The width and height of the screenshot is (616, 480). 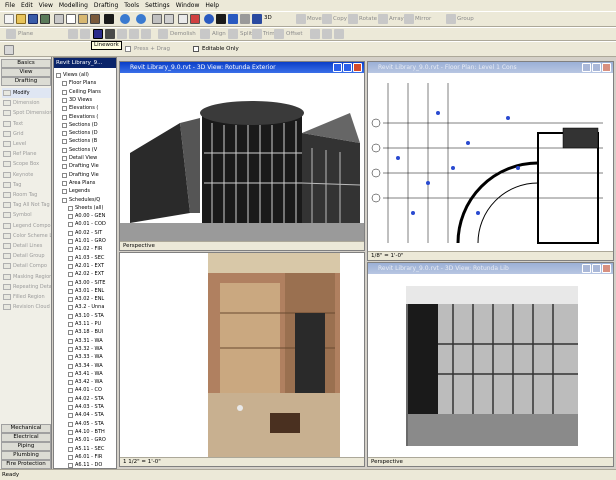 I want to click on menu-window: Window, so click(x=188, y=5).